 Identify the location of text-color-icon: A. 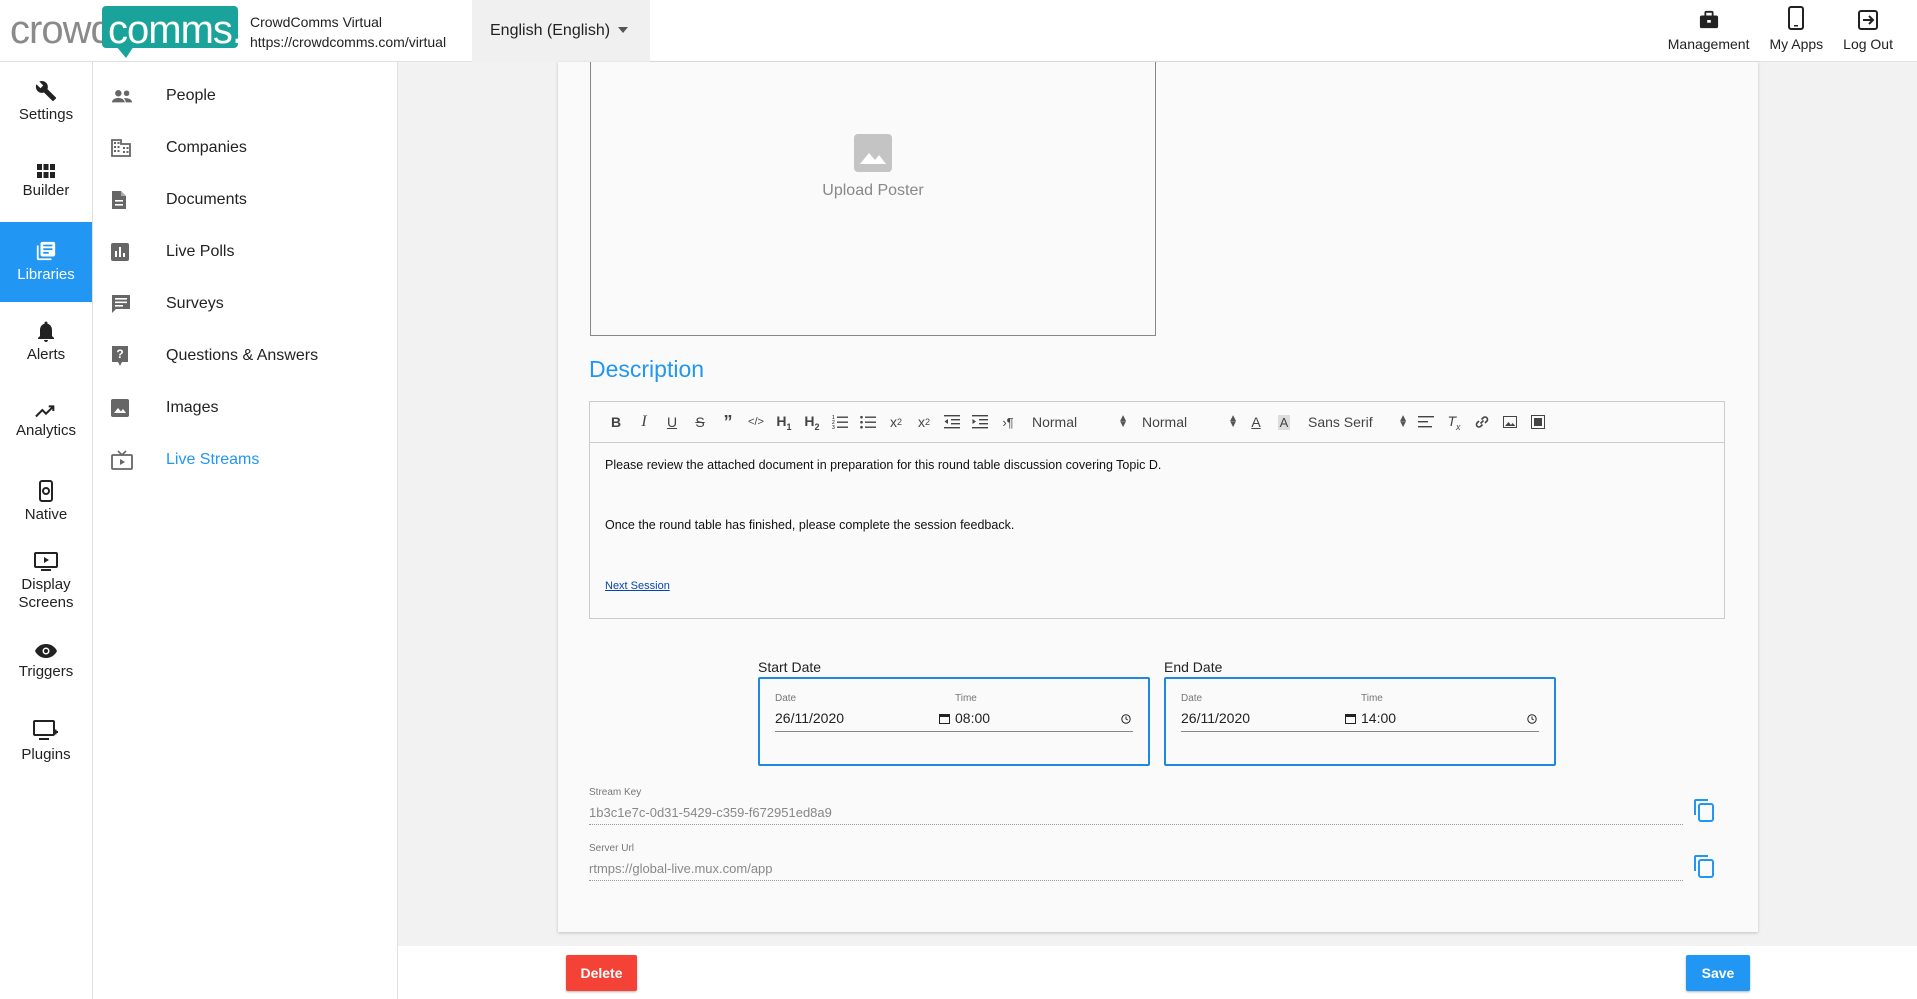
(1256, 422).